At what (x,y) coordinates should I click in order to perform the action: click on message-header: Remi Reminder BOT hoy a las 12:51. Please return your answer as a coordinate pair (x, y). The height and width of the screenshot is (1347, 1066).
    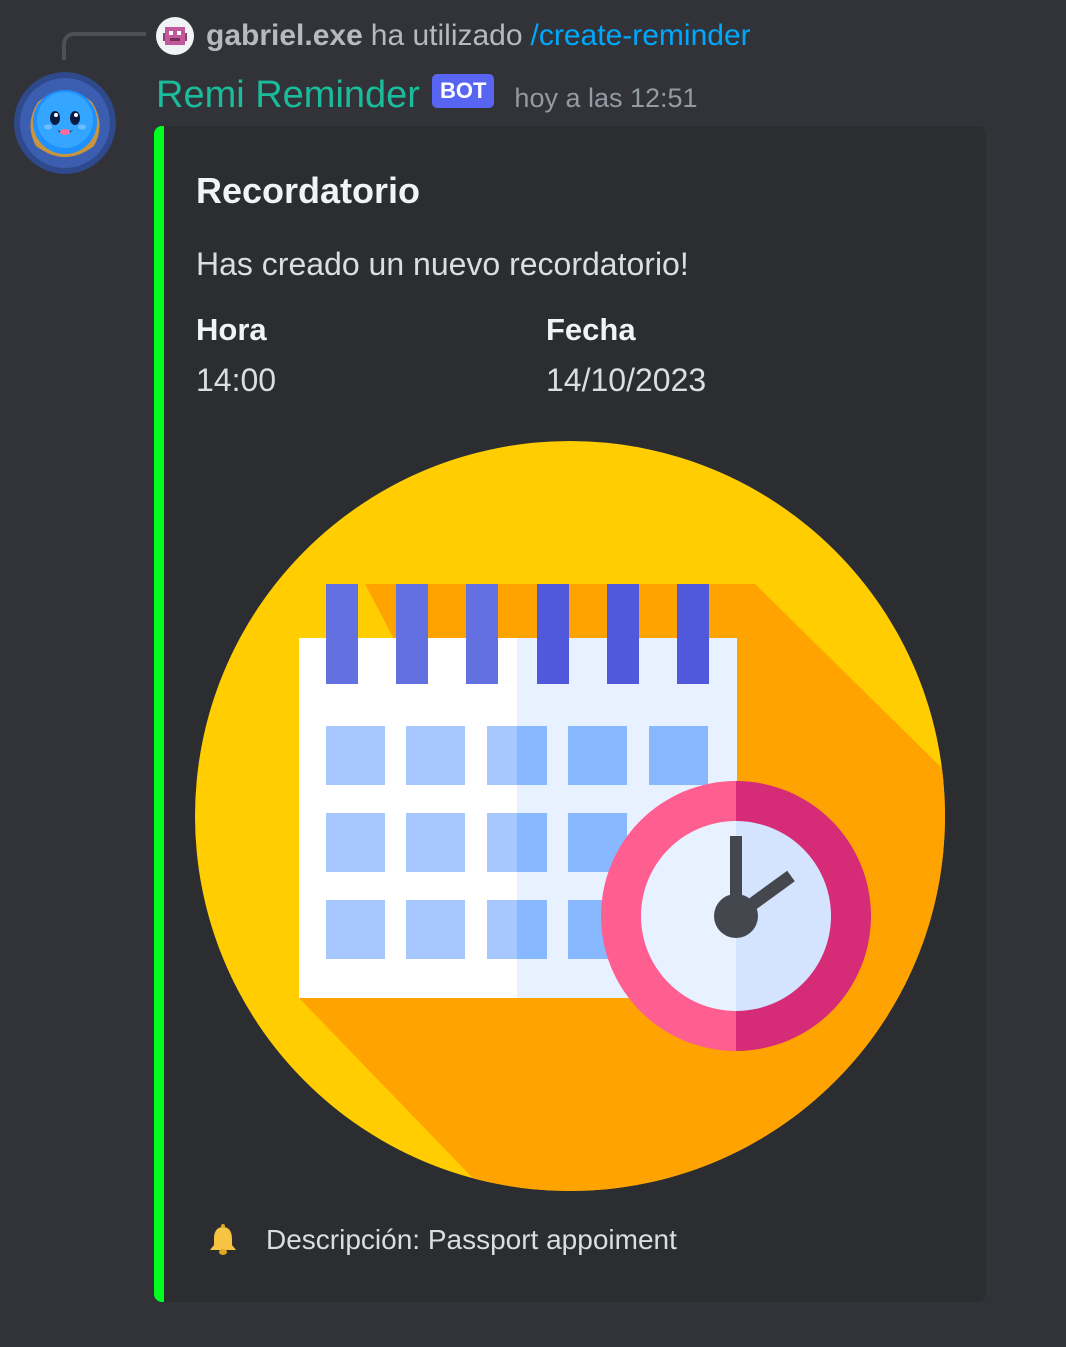
    Looking at the image, I should click on (427, 95).